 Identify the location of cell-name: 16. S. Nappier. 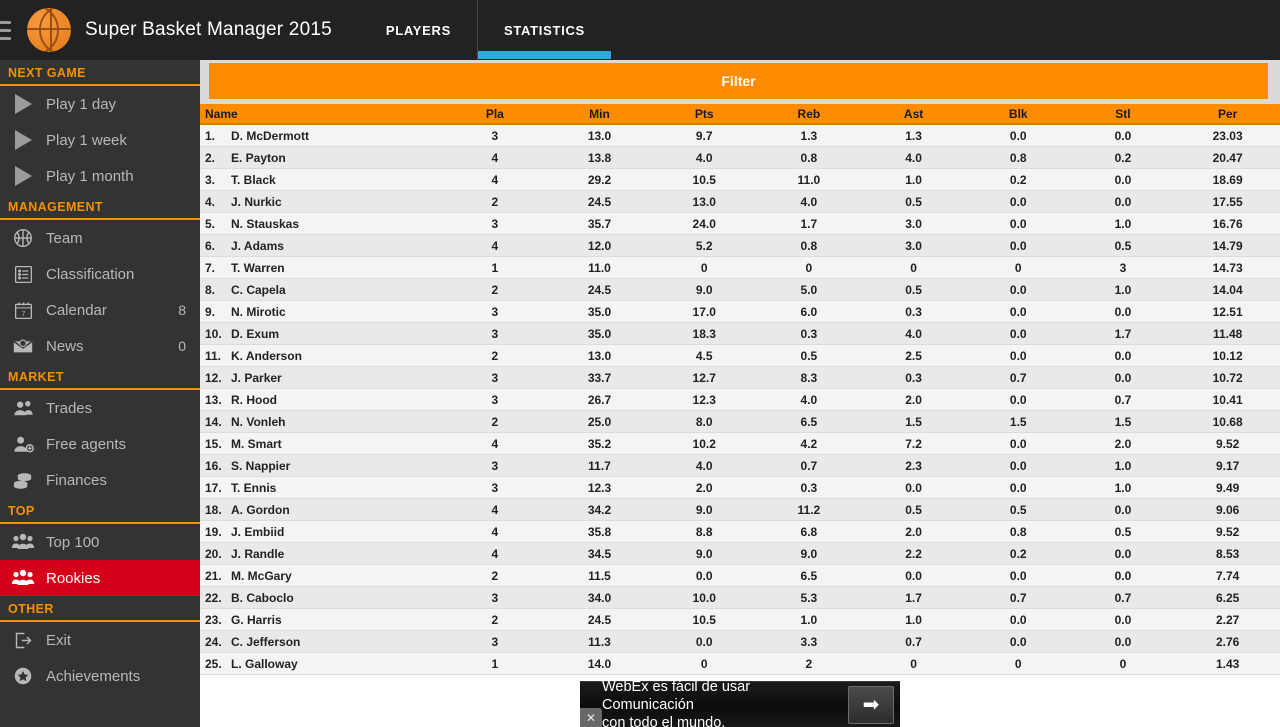
(321, 466).